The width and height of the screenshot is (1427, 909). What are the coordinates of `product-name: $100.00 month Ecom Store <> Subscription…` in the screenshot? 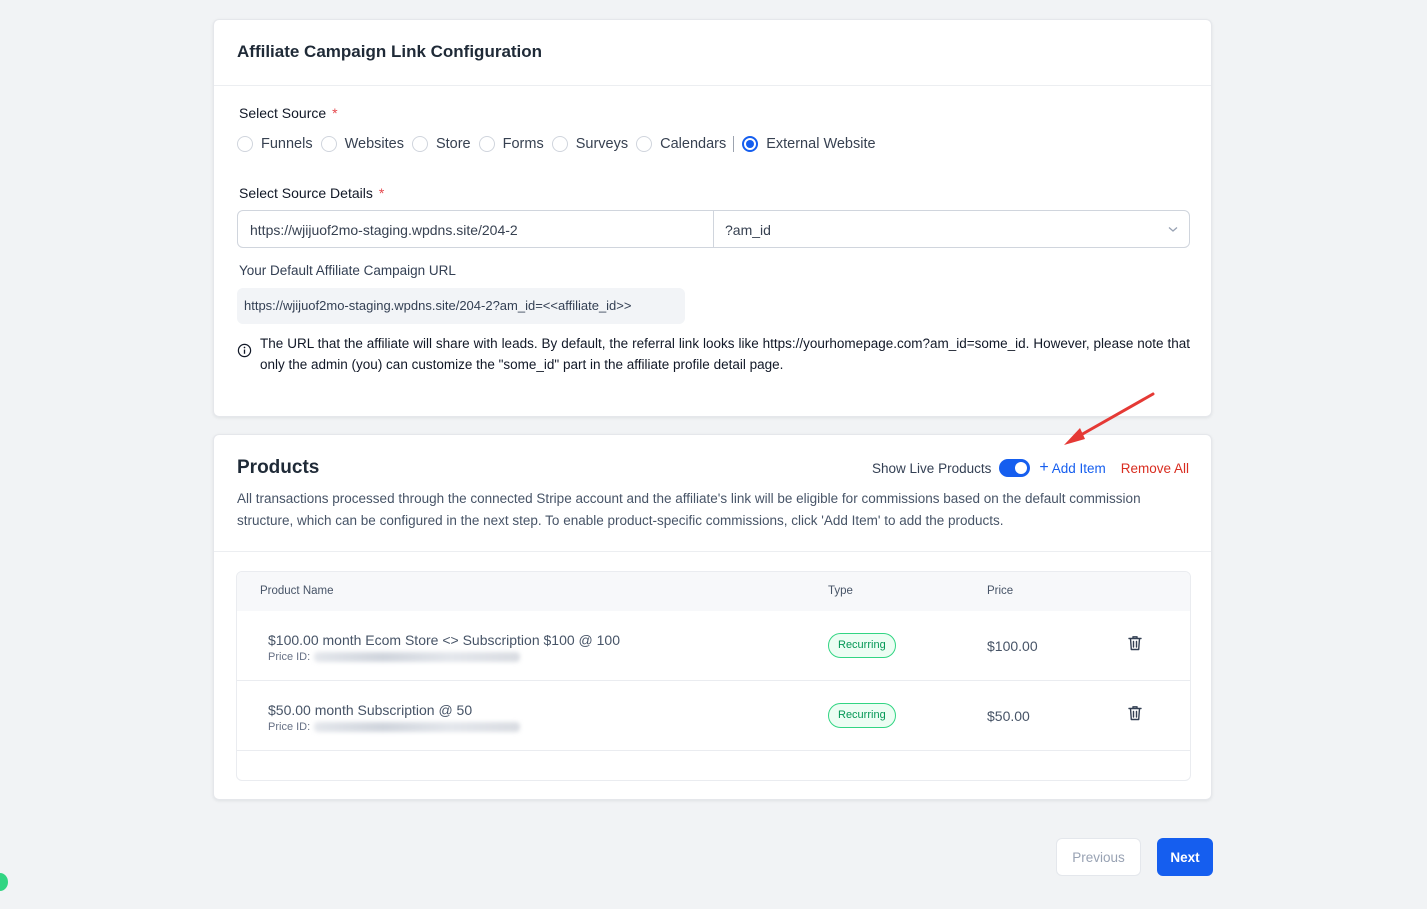 It's located at (444, 640).